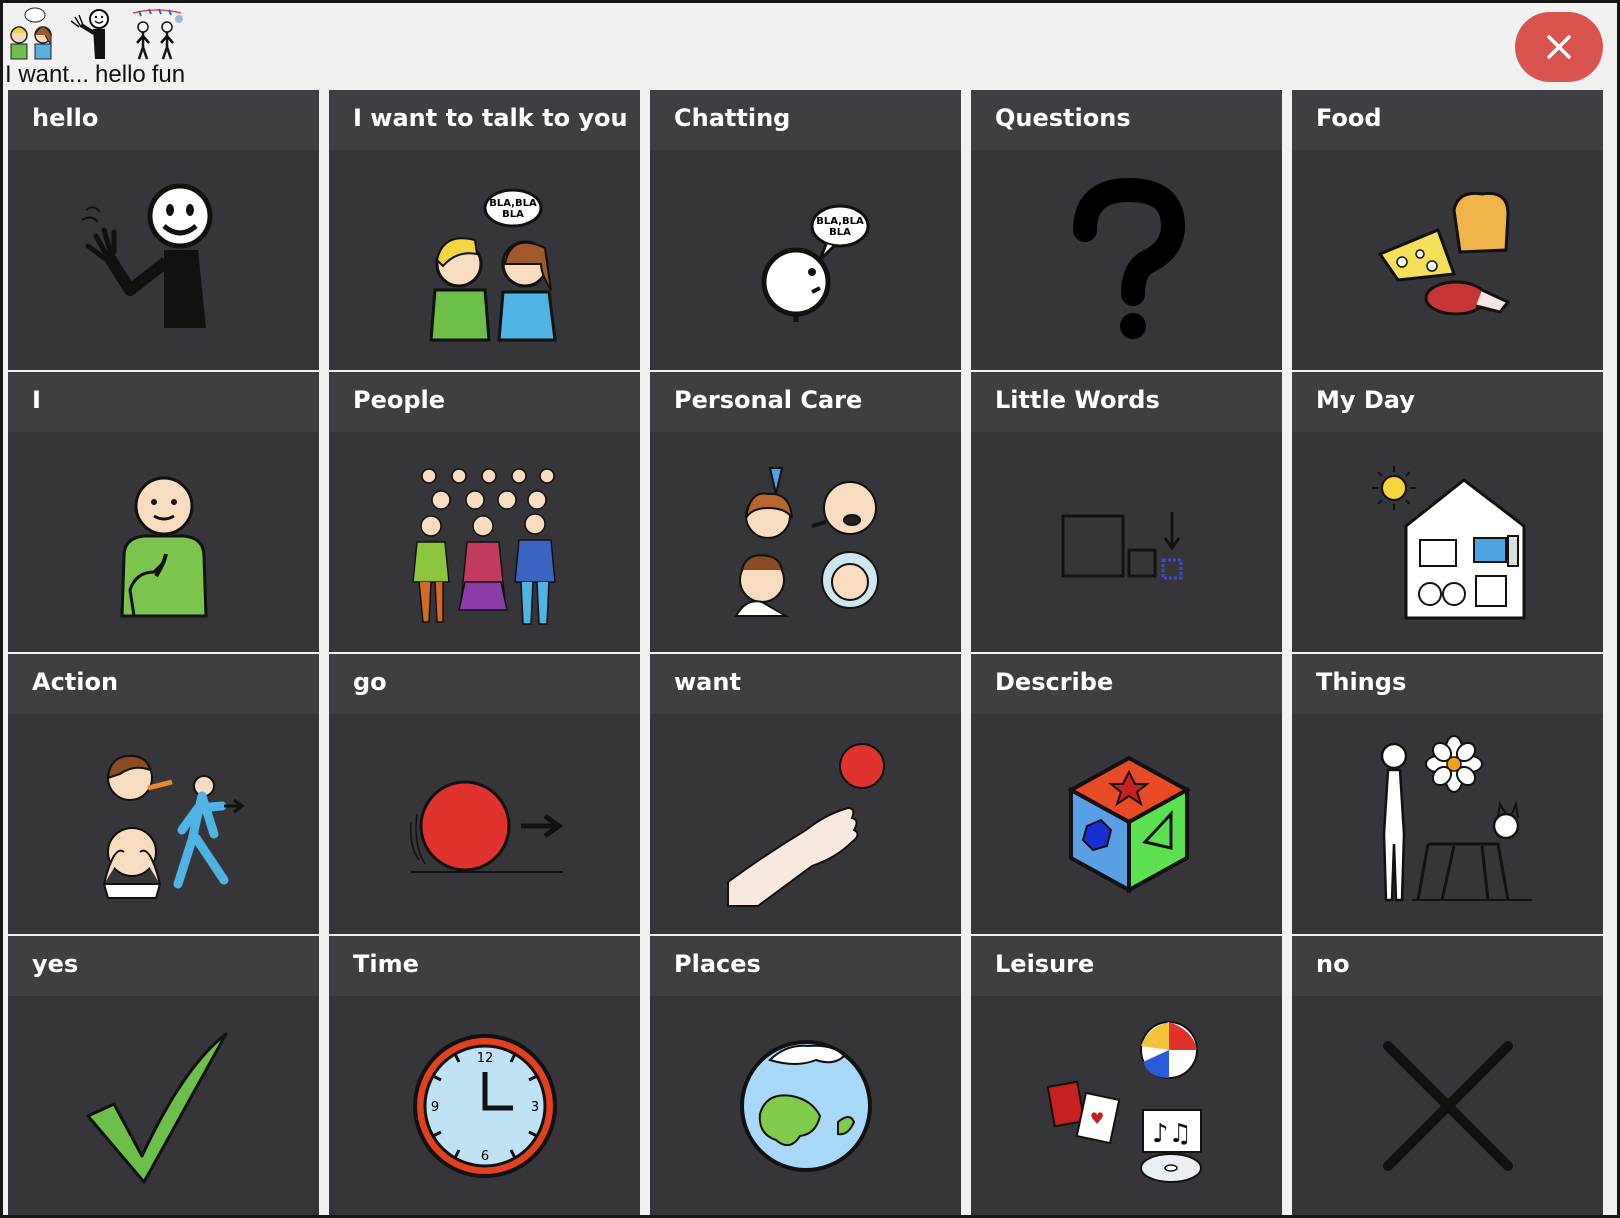 The height and width of the screenshot is (1218, 1620). What do you see at coordinates (805, 1106) in the screenshot?
I see `globe-icon` at bounding box center [805, 1106].